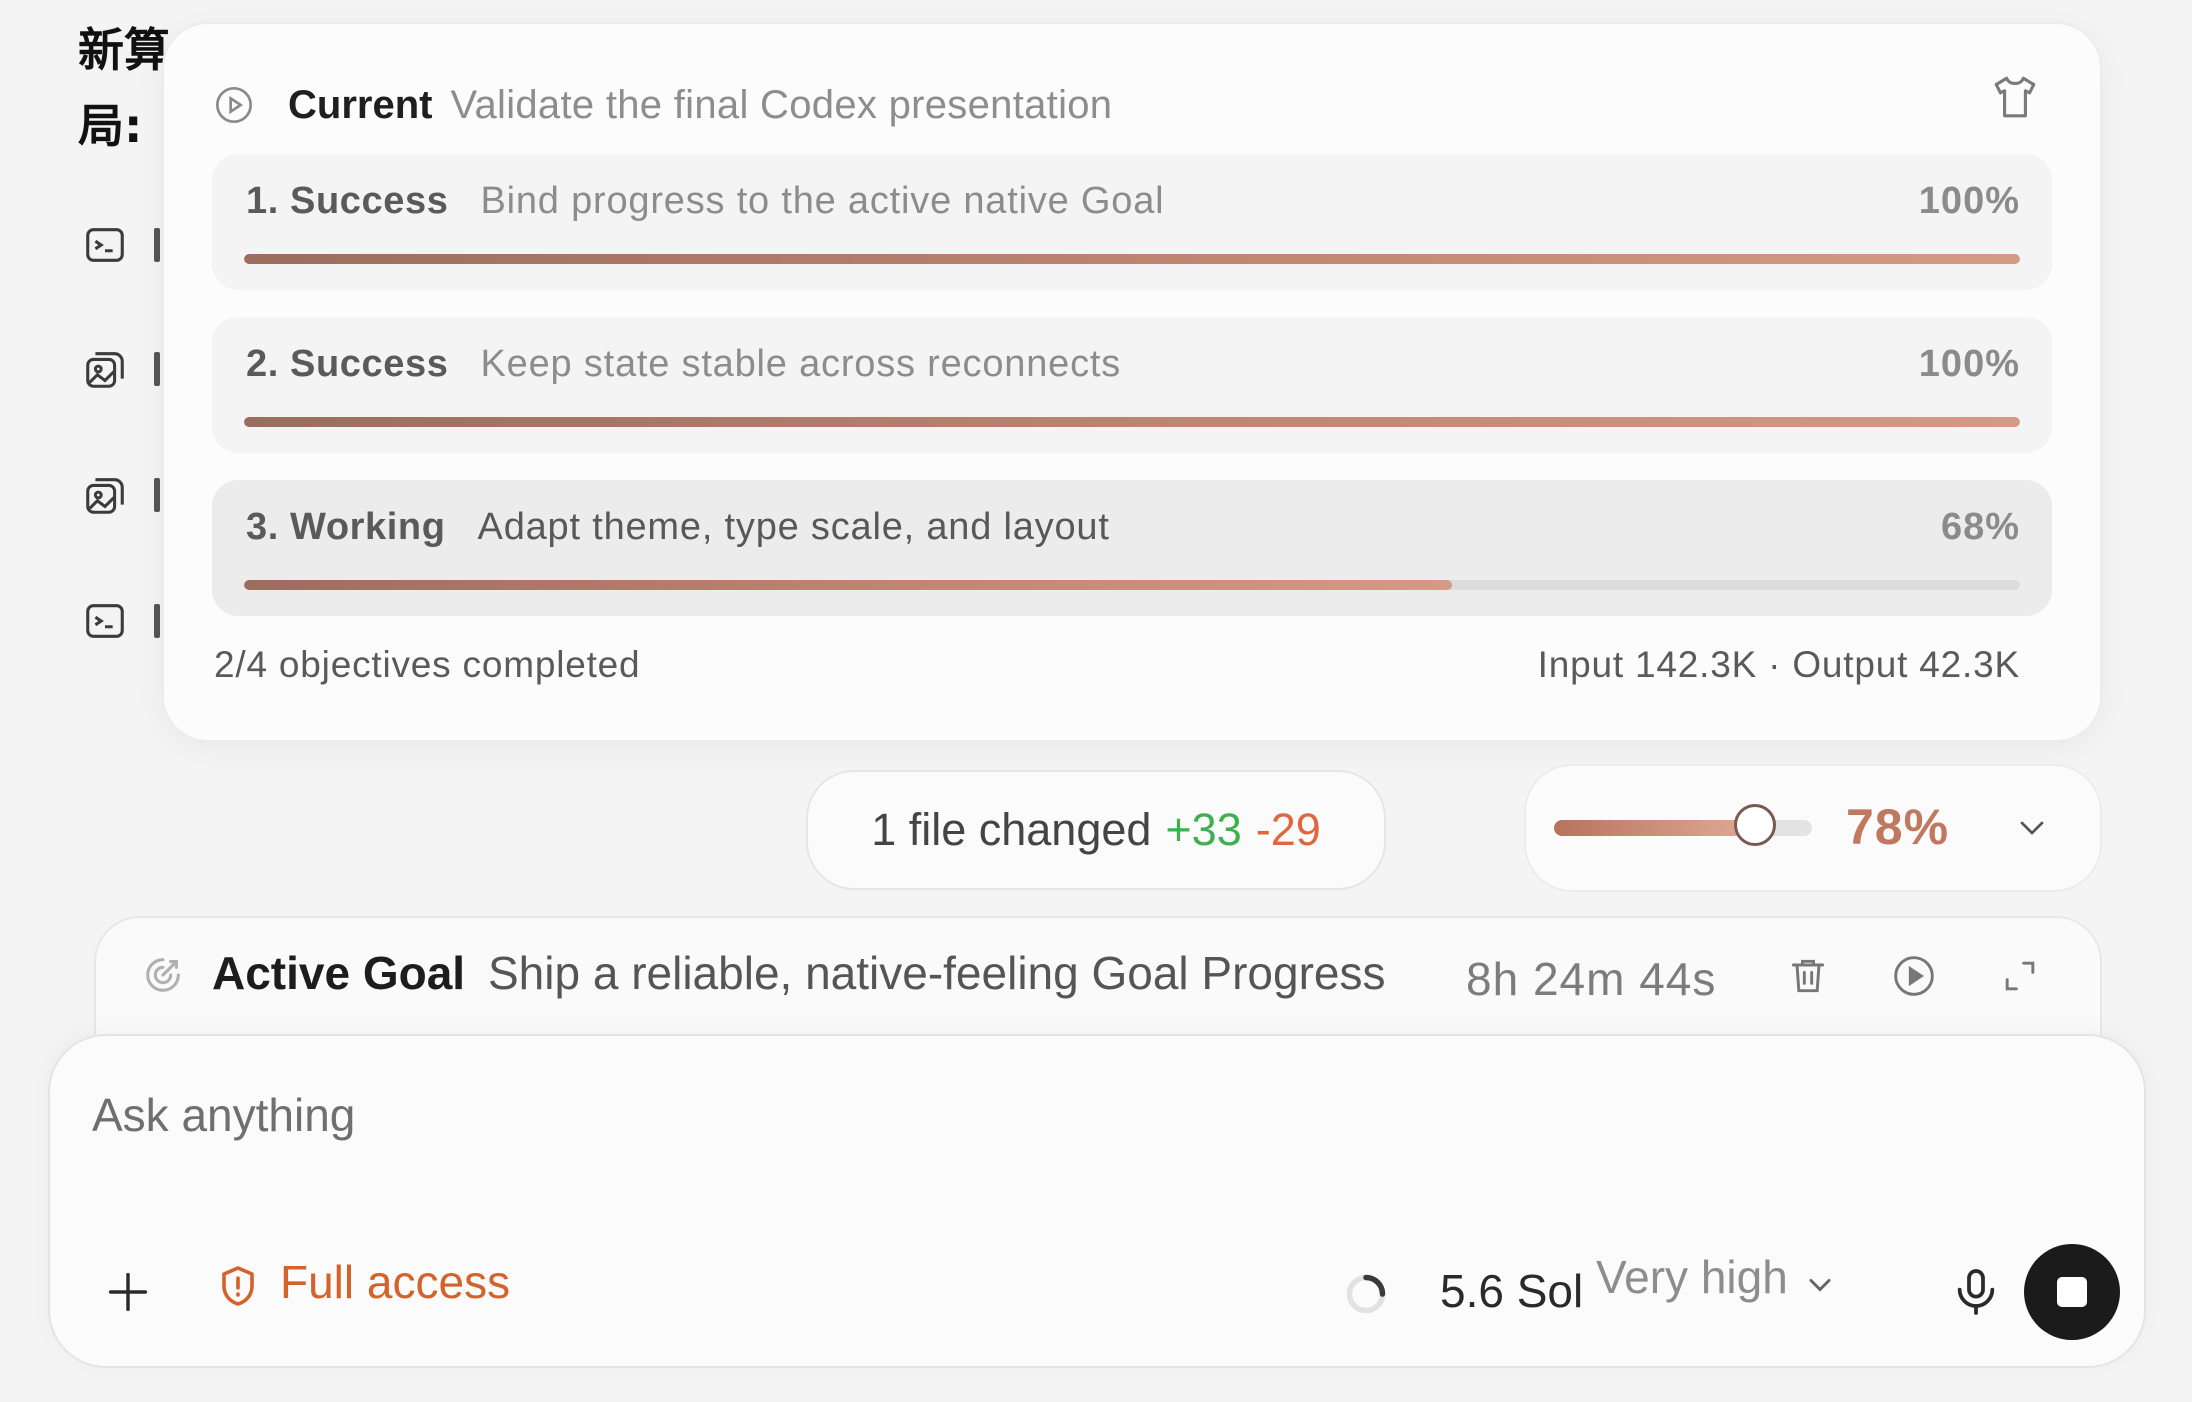 Image resolution: width=2192 pixels, height=1402 pixels. I want to click on microphone-icon, so click(1976, 1292).